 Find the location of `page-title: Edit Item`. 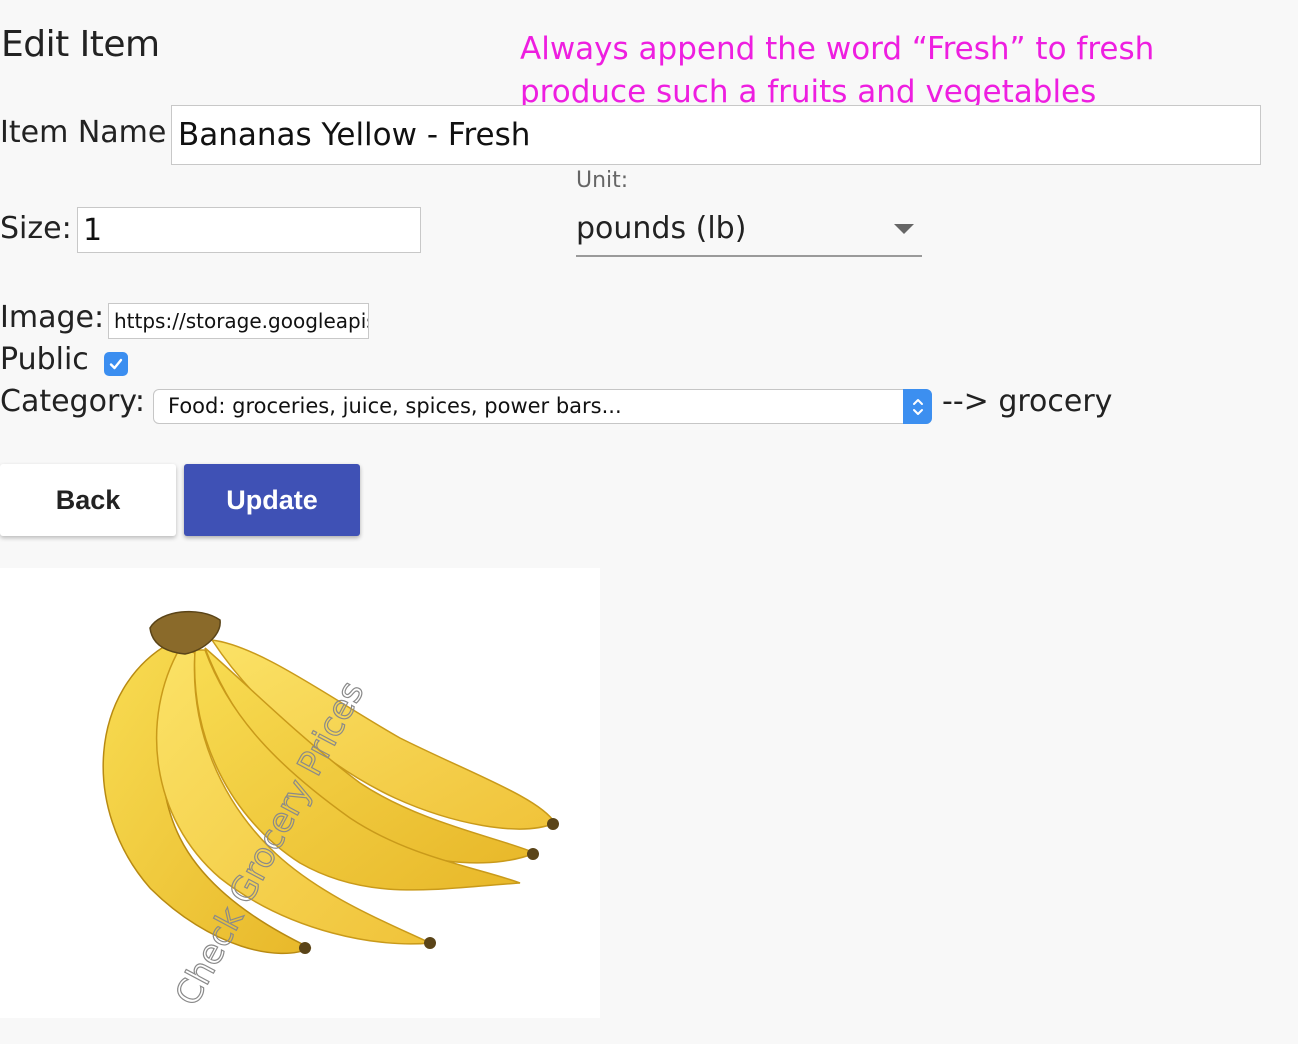

page-title: Edit Item is located at coordinates (80, 44).